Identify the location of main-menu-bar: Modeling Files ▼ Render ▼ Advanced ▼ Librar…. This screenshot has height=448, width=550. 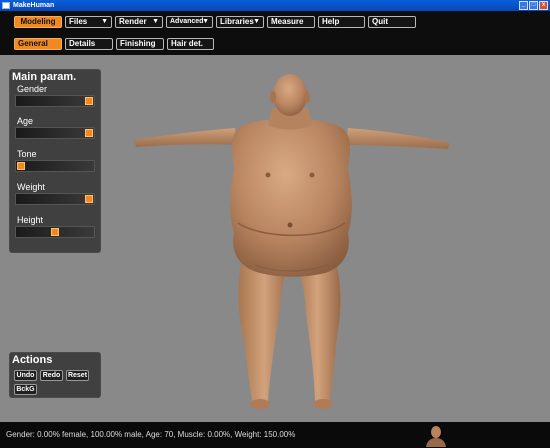
(275, 22).